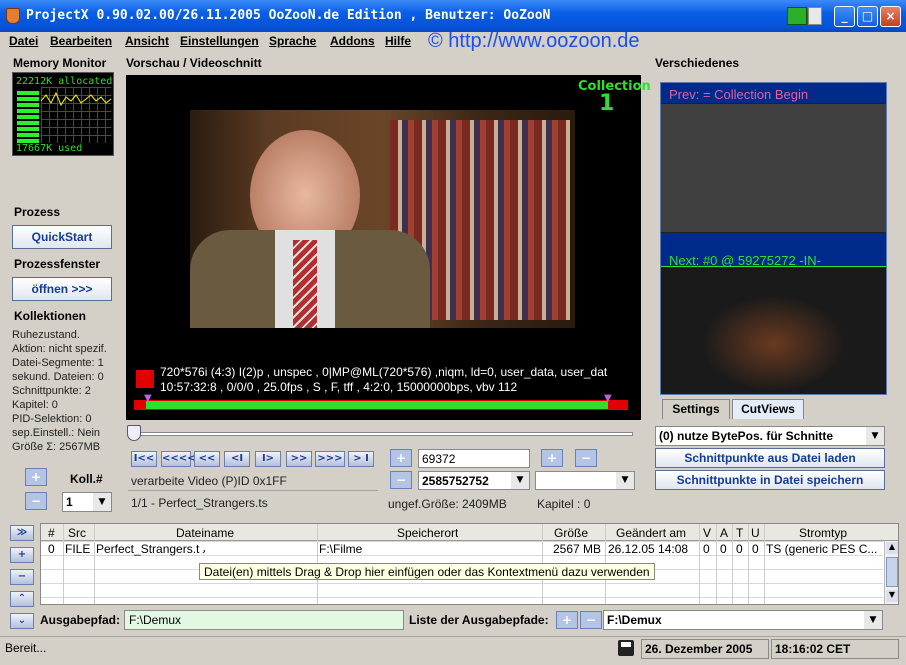 The width and height of the screenshot is (906, 665). I want to click on koll-line: Kapitel: 0, so click(35, 405).